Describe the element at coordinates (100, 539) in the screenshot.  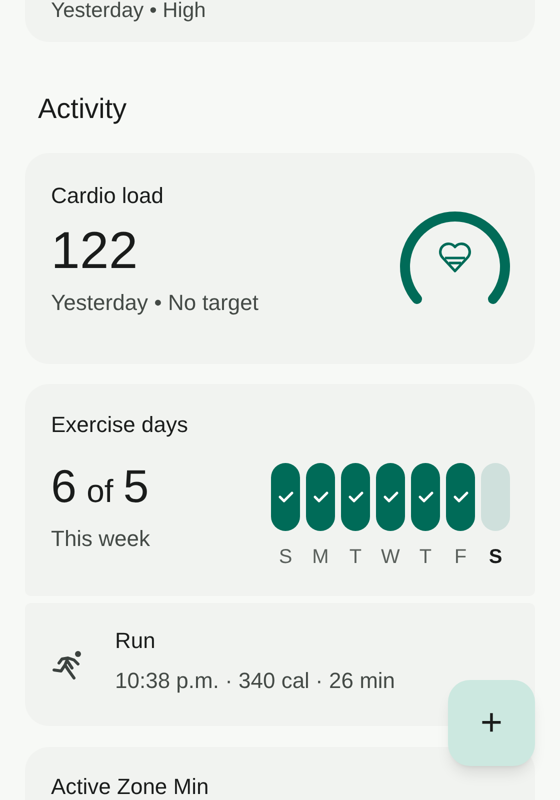
I see `card-subtitle: This week` at that location.